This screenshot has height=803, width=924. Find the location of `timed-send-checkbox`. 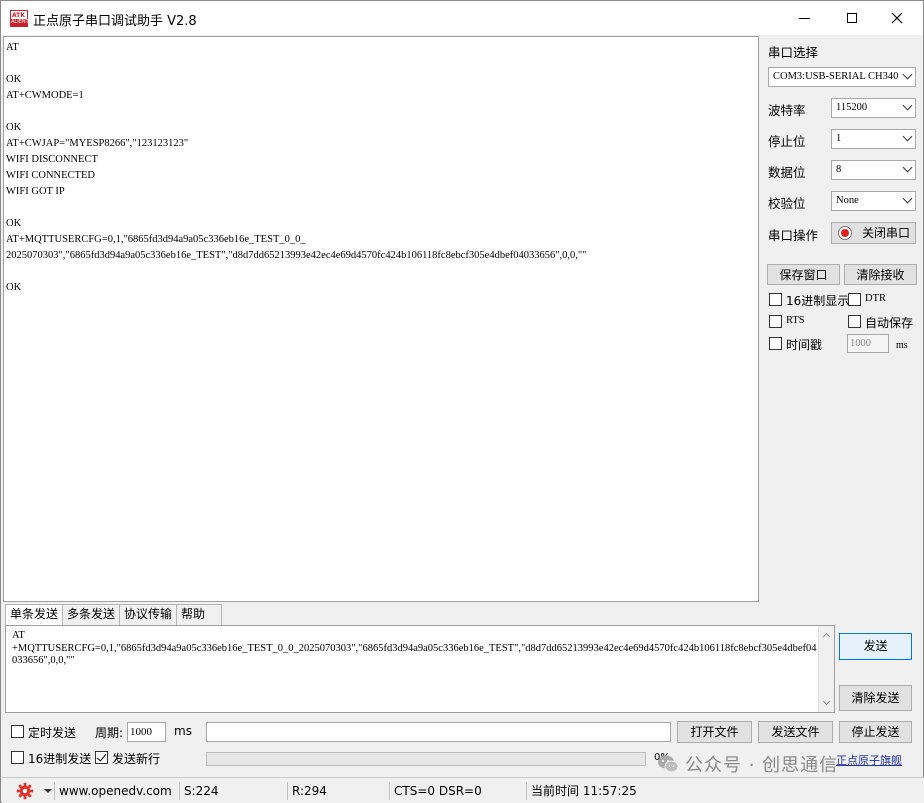

timed-send-checkbox is located at coordinates (17, 731).